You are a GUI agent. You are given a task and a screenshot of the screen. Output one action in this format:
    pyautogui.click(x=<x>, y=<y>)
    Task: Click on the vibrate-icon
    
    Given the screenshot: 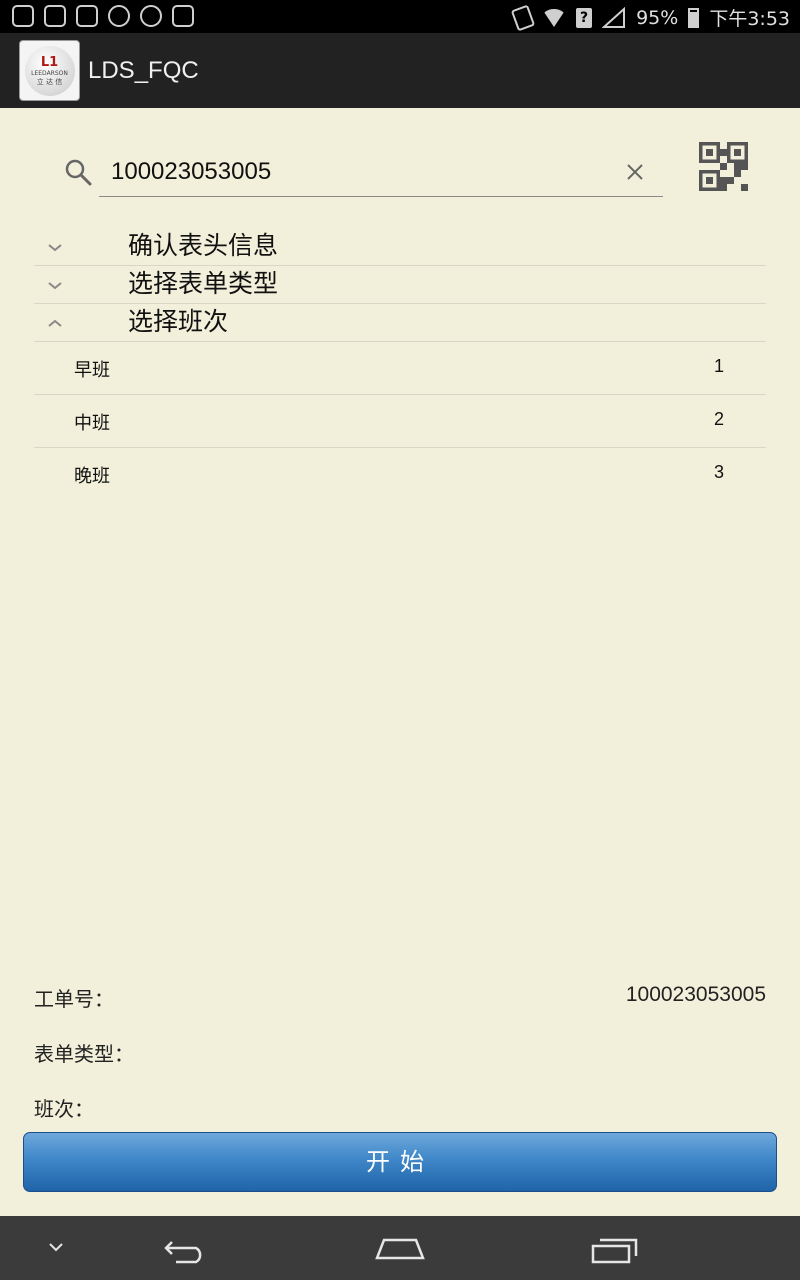 What is the action you would take?
    pyautogui.click(x=523, y=17)
    